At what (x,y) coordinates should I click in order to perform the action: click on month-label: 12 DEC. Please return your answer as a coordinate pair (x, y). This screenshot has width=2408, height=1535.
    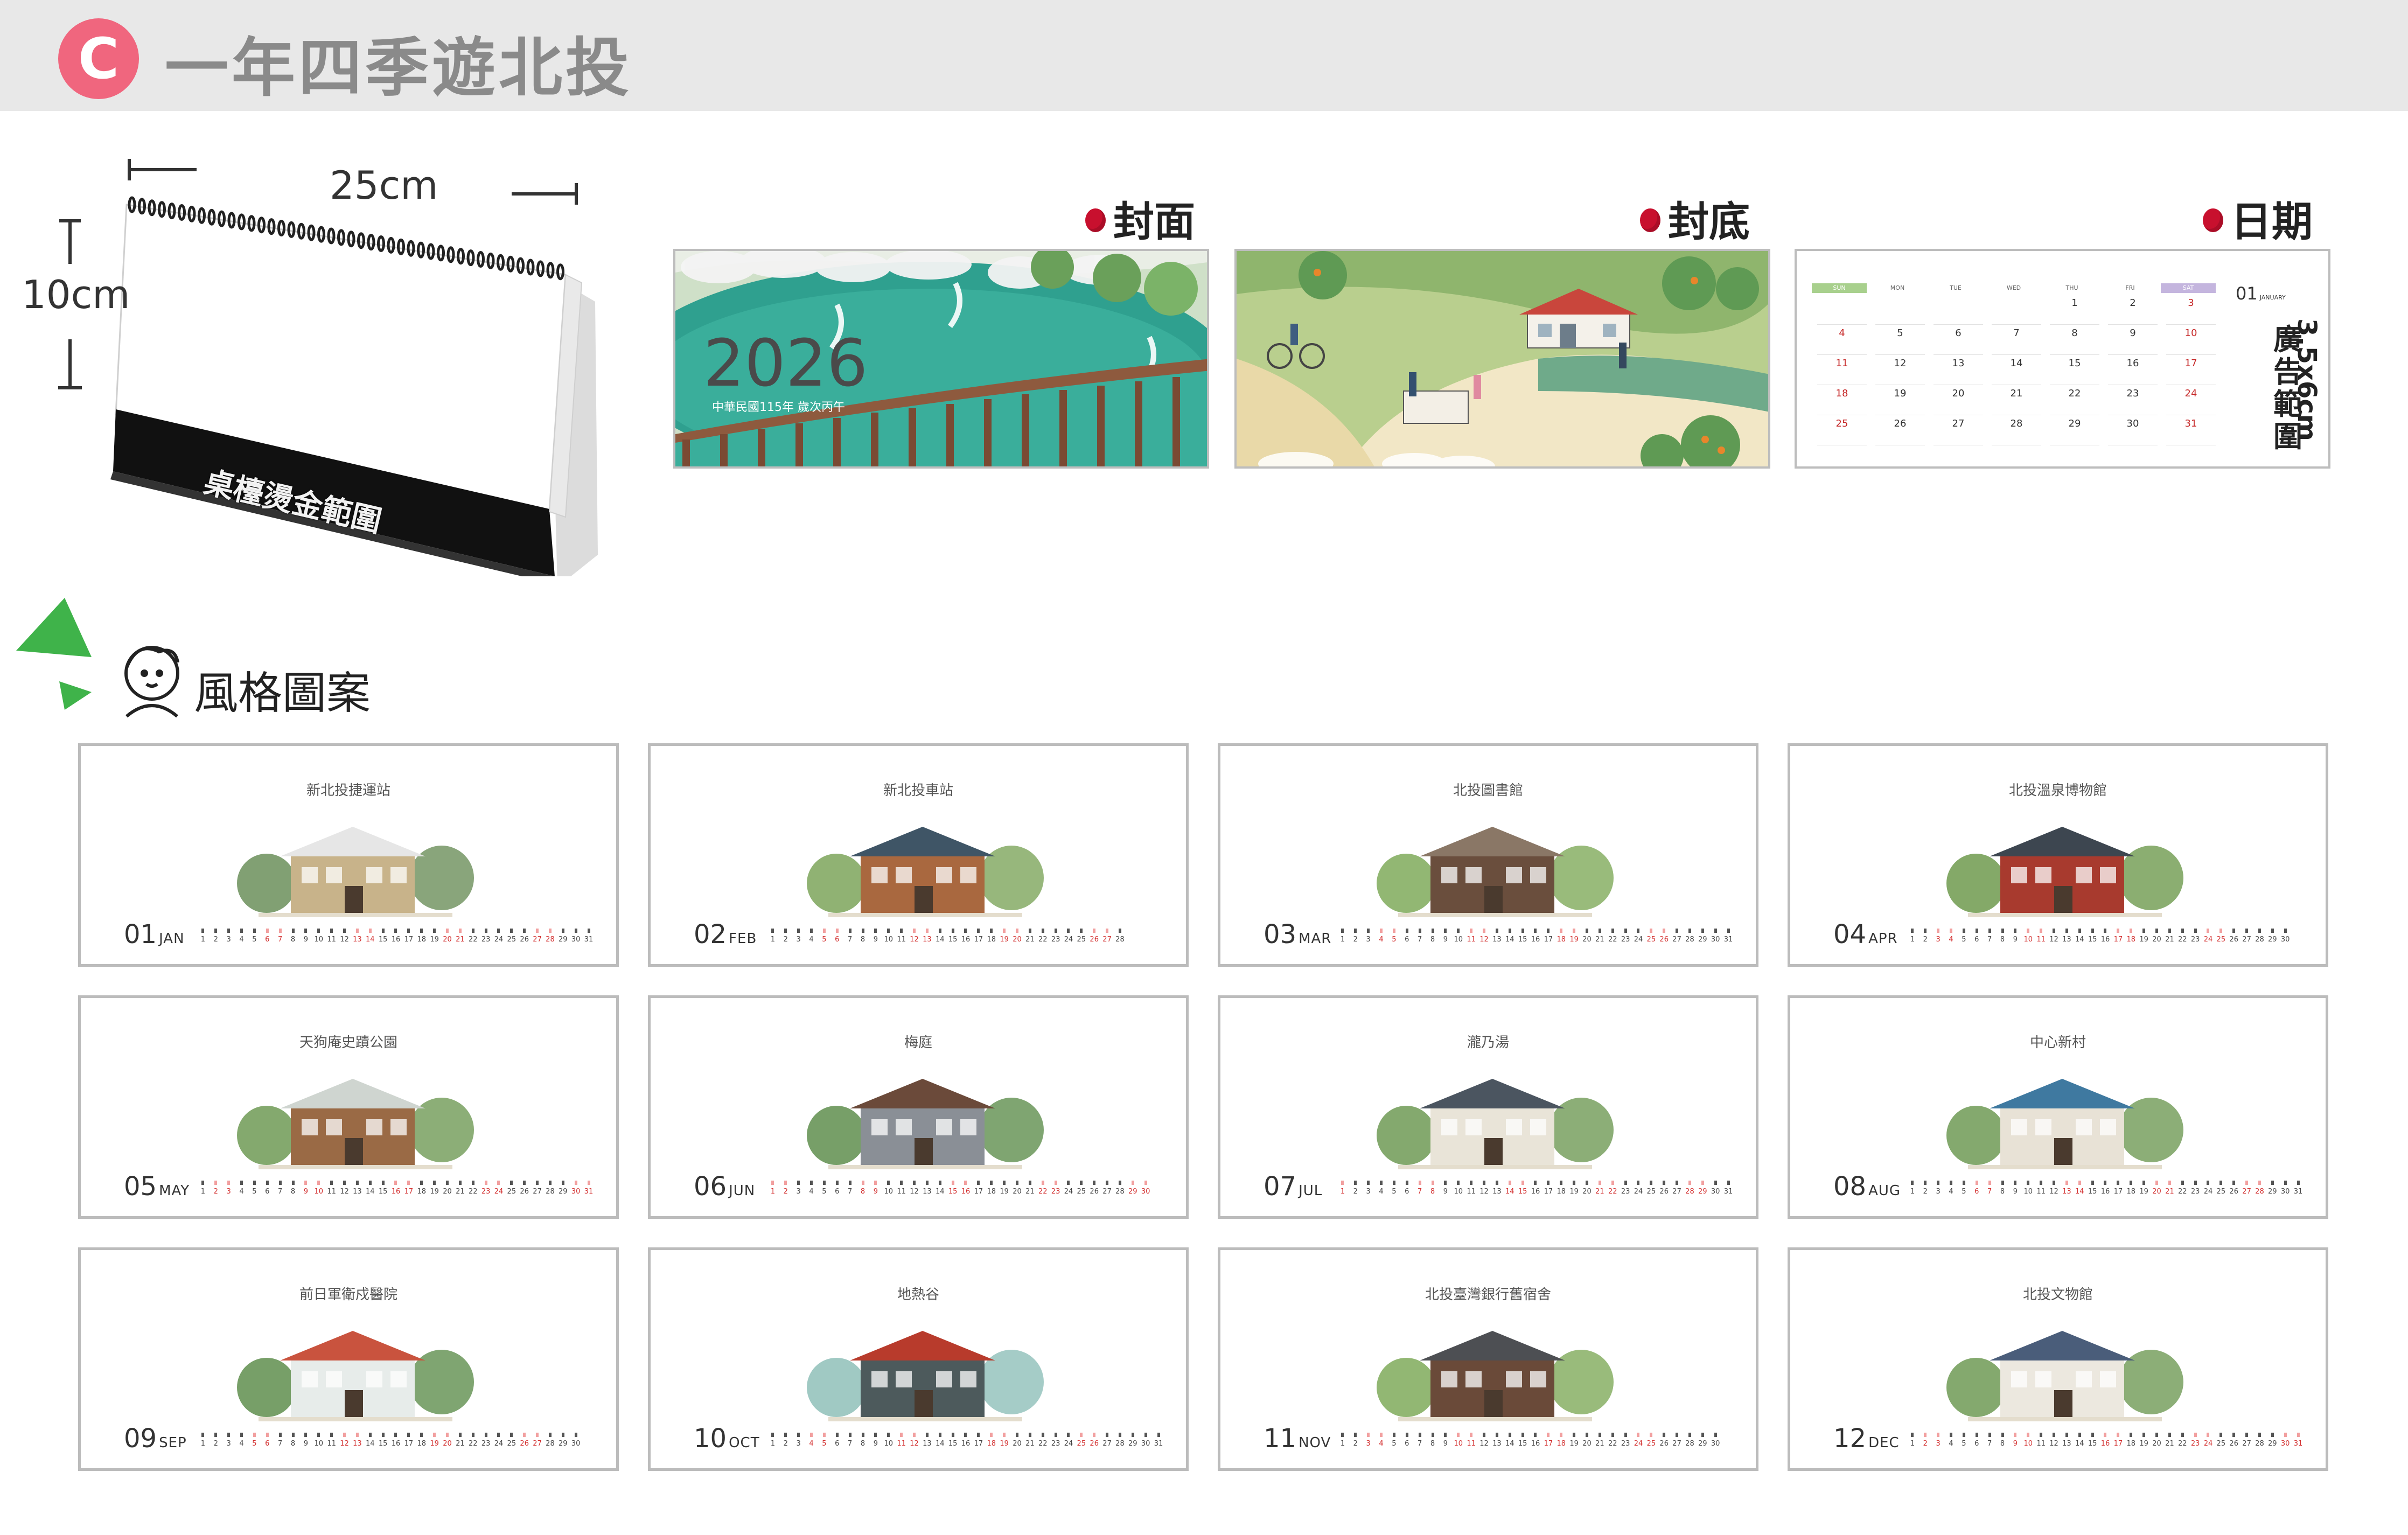
    Looking at the image, I should click on (1866, 1439).